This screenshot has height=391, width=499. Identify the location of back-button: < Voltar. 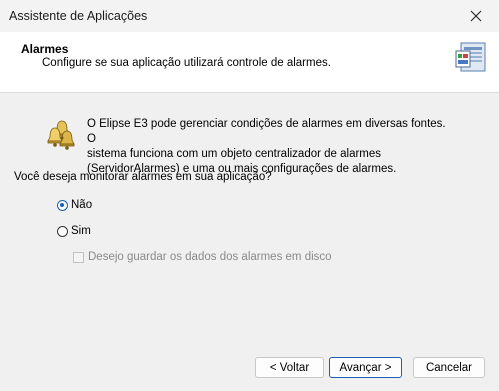
(289, 367).